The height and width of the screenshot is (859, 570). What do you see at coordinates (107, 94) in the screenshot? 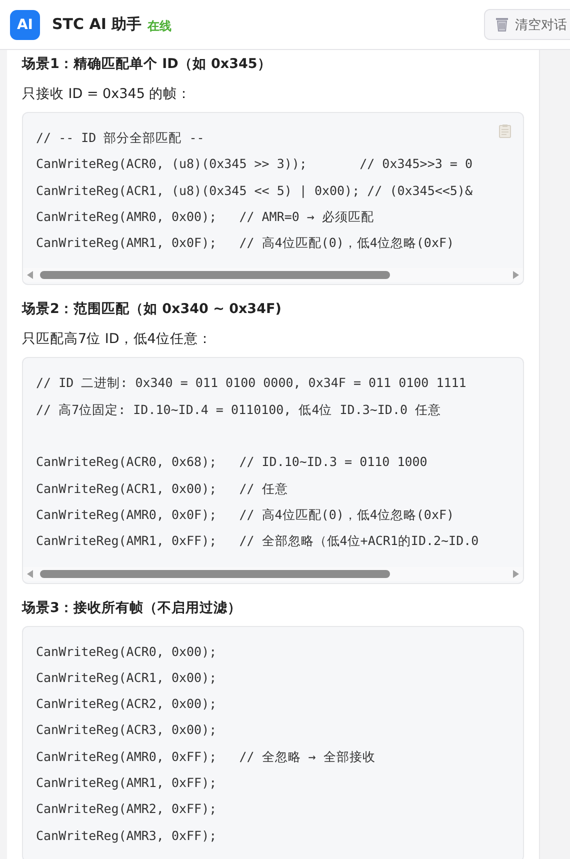
I see `section-description: 只接收 ID = 0x345 的帧：` at bounding box center [107, 94].